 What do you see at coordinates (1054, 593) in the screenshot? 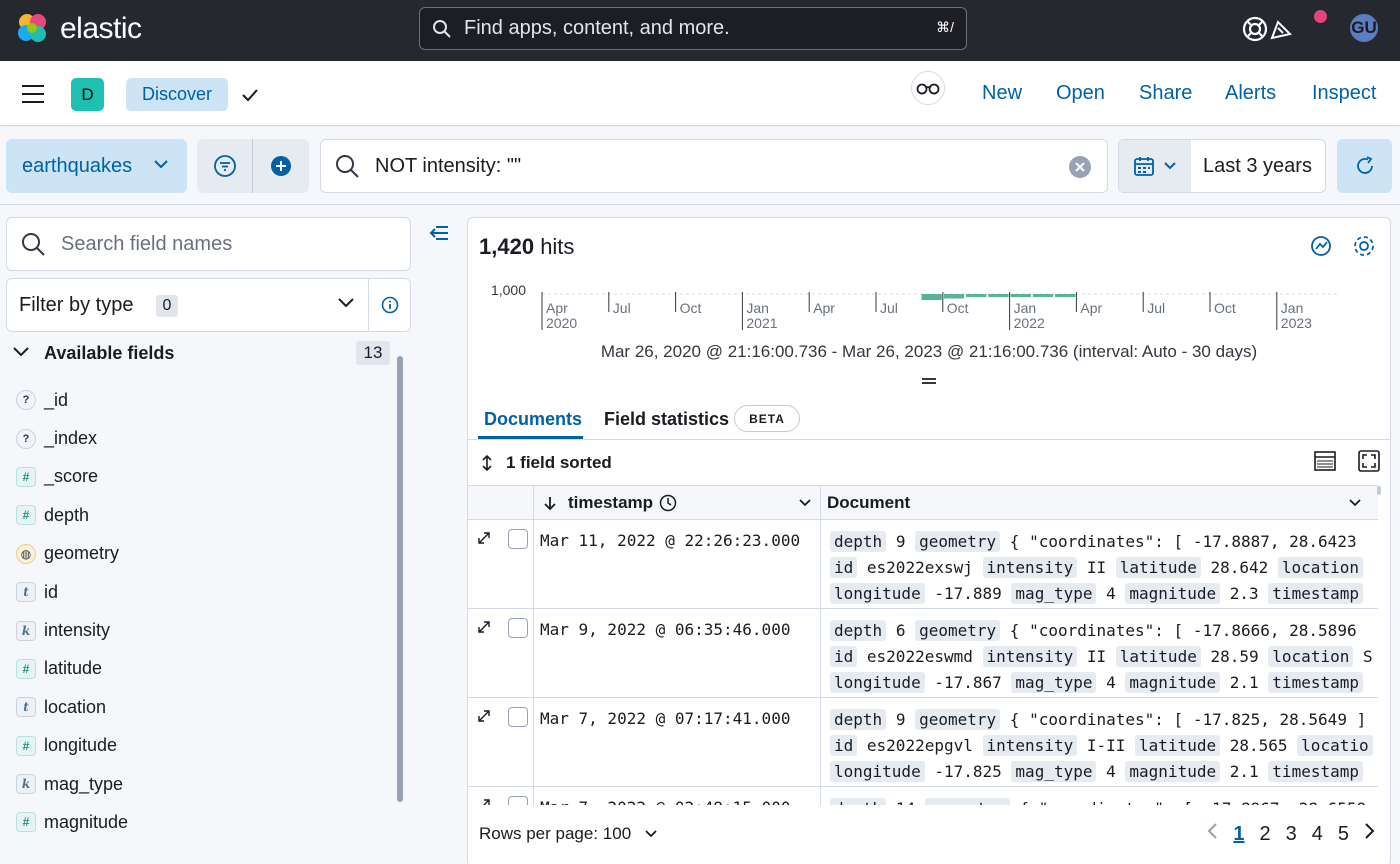
I see `doc-field-key: mag_type` at bounding box center [1054, 593].